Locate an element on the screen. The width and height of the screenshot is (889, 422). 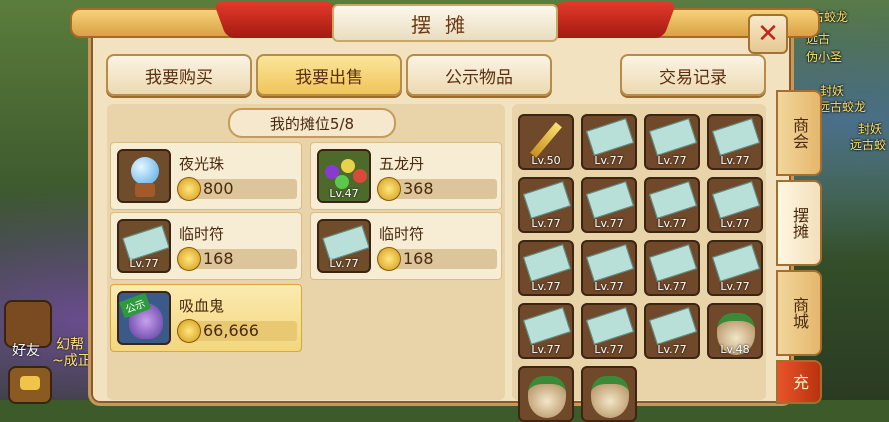
side-tab-label: 摆摊 is located at coordinates (799, 223).